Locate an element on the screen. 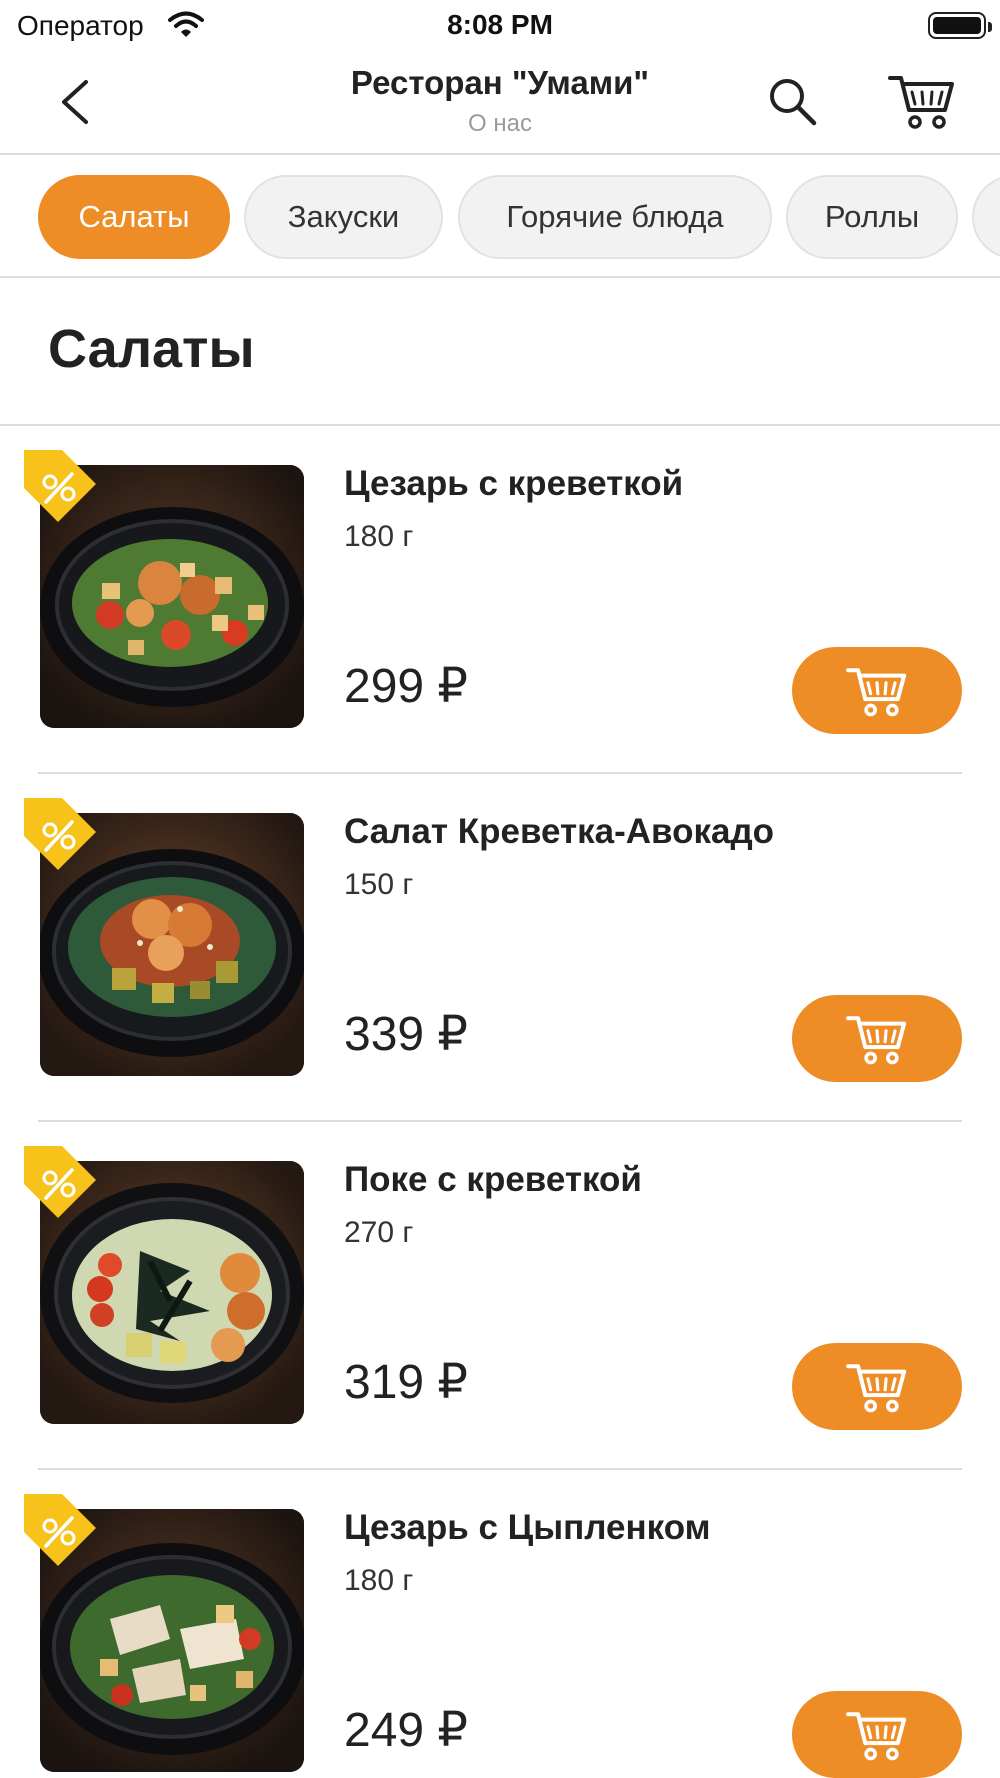 The height and width of the screenshot is (1778, 1000). product-price: 339 ₽ is located at coordinates (406, 1034).